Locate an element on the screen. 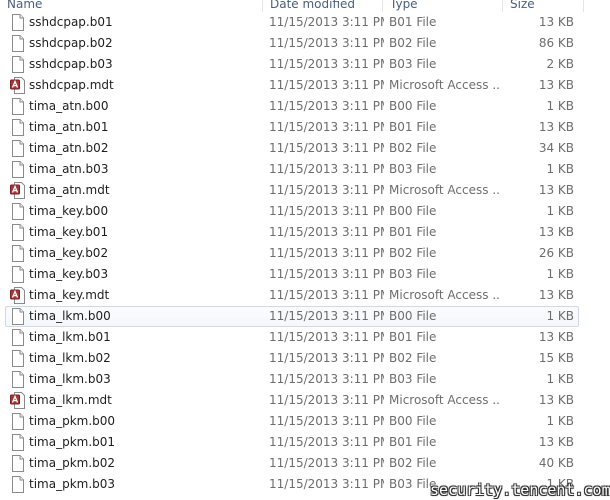 This screenshot has width=610, height=500. file-name: tima_atn.b01 is located at coordinates (69, 127).